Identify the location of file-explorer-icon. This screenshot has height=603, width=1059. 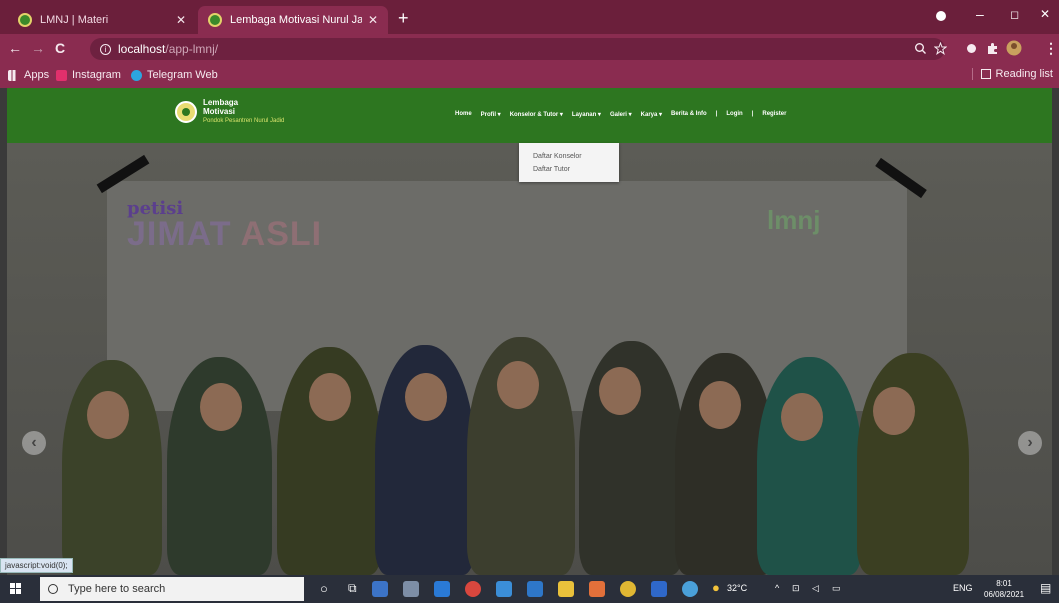
(566, 589).